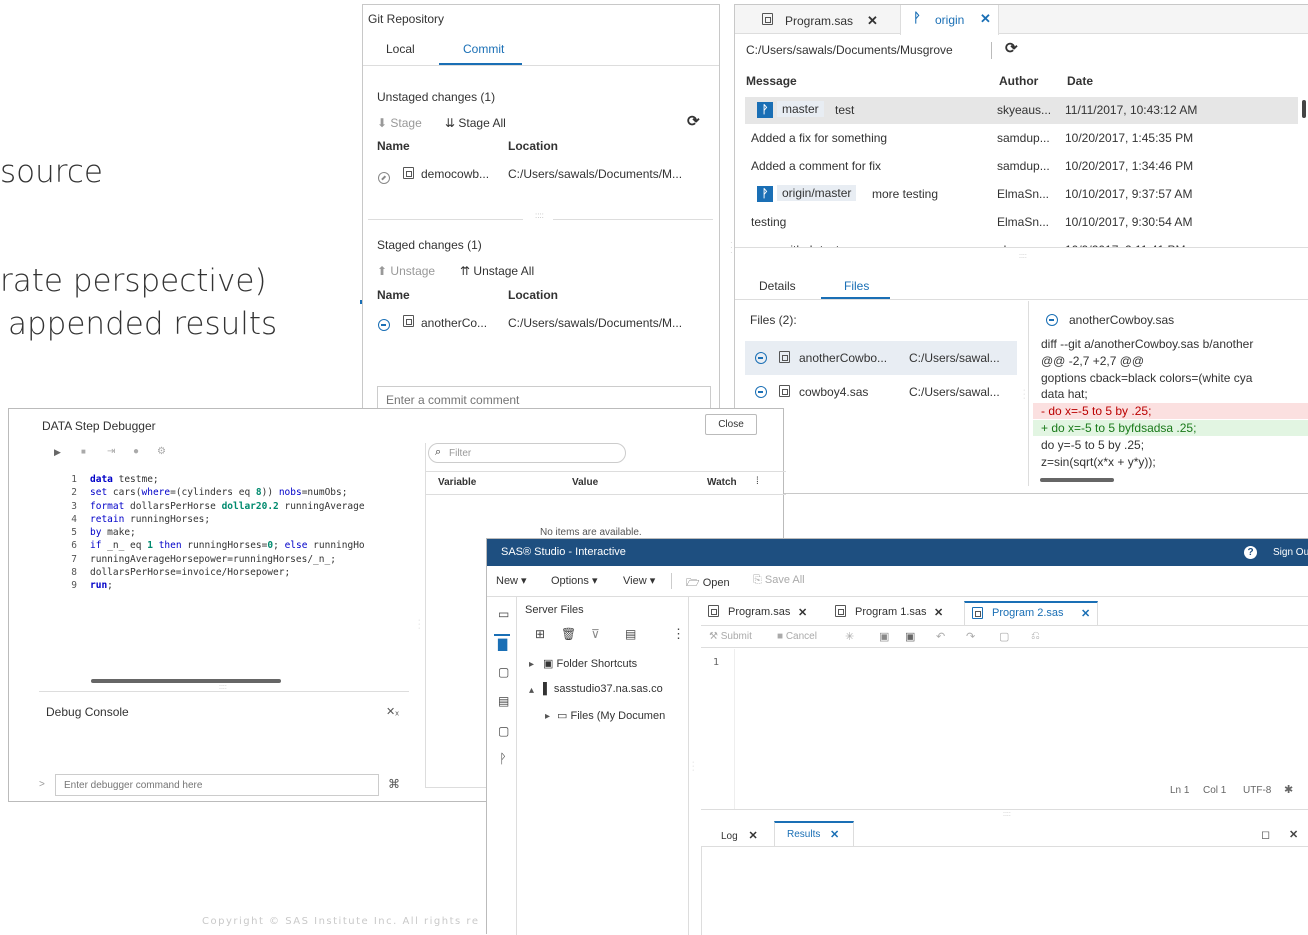  What do you see at coordinates (603, 689) in the screenshot?
I see `server-node: ▌ sasstudio37.na.sas.co` at bounding box center [603, 689].